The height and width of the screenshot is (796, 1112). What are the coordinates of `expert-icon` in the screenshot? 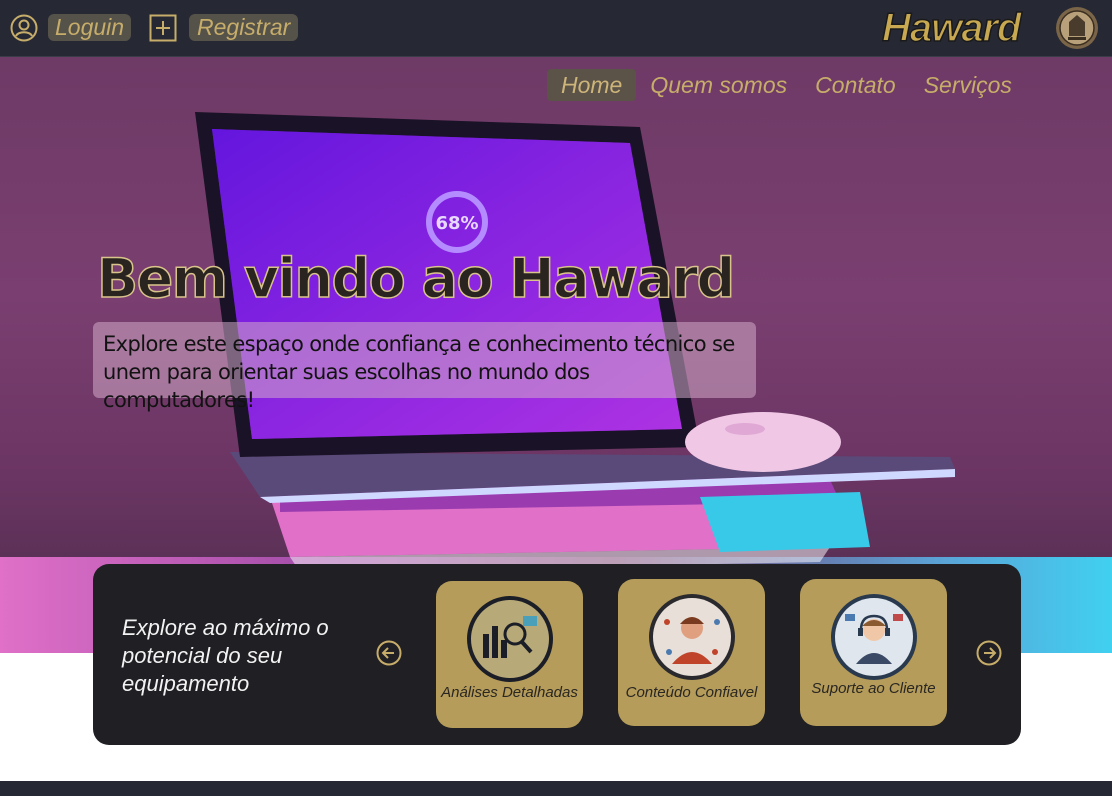 It's located at (692, 637).